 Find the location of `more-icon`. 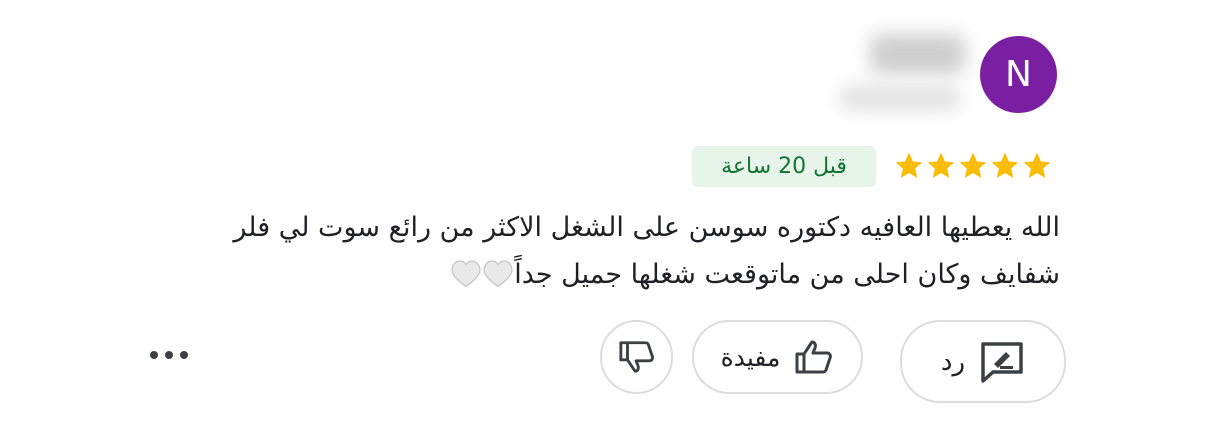

more-icon is located at coordinates (169, 355).